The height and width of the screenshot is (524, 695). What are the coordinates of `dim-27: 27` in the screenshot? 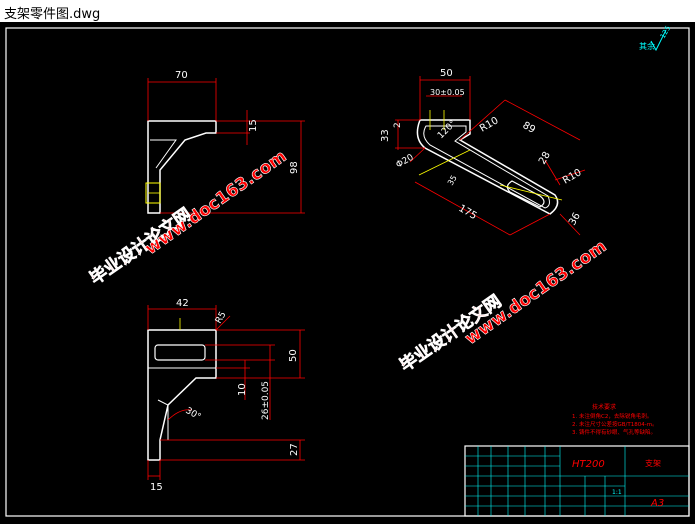 It's located at (294, 449).